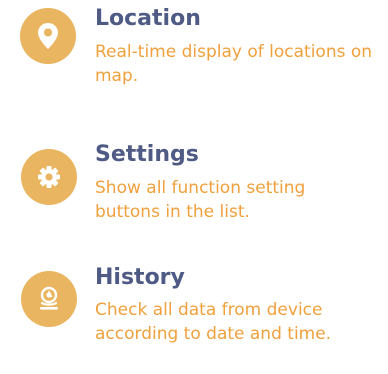 The height and width of the screenshot is (374, 388). Describe the element at coordinates (48, 36) in the screenshot. I see `location-pin-icon` at that location.